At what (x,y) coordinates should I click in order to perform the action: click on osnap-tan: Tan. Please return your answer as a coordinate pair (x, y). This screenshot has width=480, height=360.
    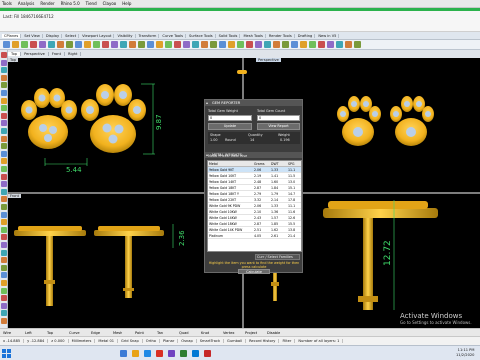
    Looking at the image, I should click on (160, 333).